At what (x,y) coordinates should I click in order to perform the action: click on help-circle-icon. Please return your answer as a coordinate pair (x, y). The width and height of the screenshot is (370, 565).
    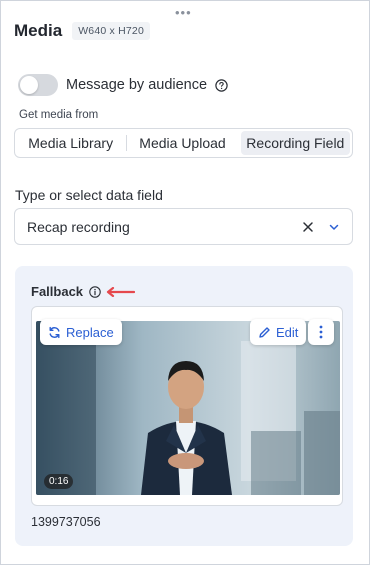
    Looking at the image, I should click on (221, 85).